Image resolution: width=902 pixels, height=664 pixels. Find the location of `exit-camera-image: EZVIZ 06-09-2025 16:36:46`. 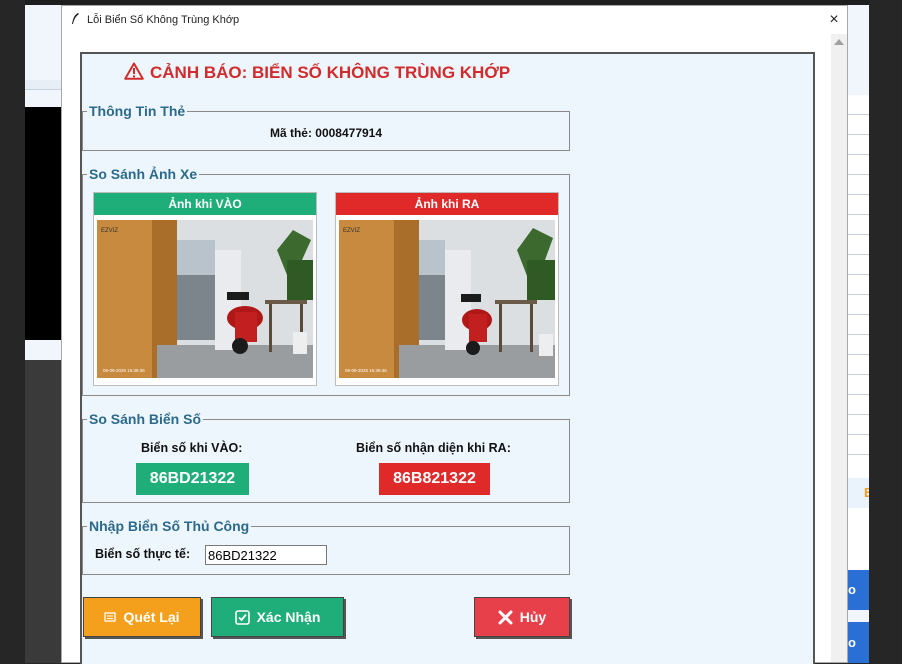

exit-camera-image: EZVIZ 06-09-2025 16:36:46 is located at coordinates (447, 299).